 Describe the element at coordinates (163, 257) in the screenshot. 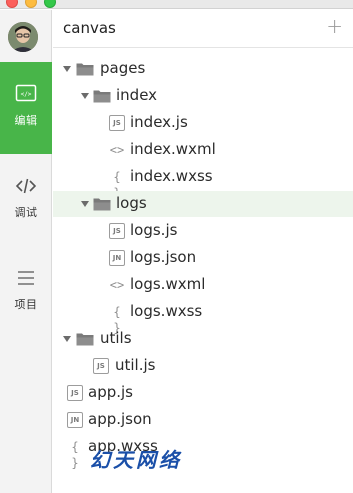

I see `tree-label: logs.json` at that location.